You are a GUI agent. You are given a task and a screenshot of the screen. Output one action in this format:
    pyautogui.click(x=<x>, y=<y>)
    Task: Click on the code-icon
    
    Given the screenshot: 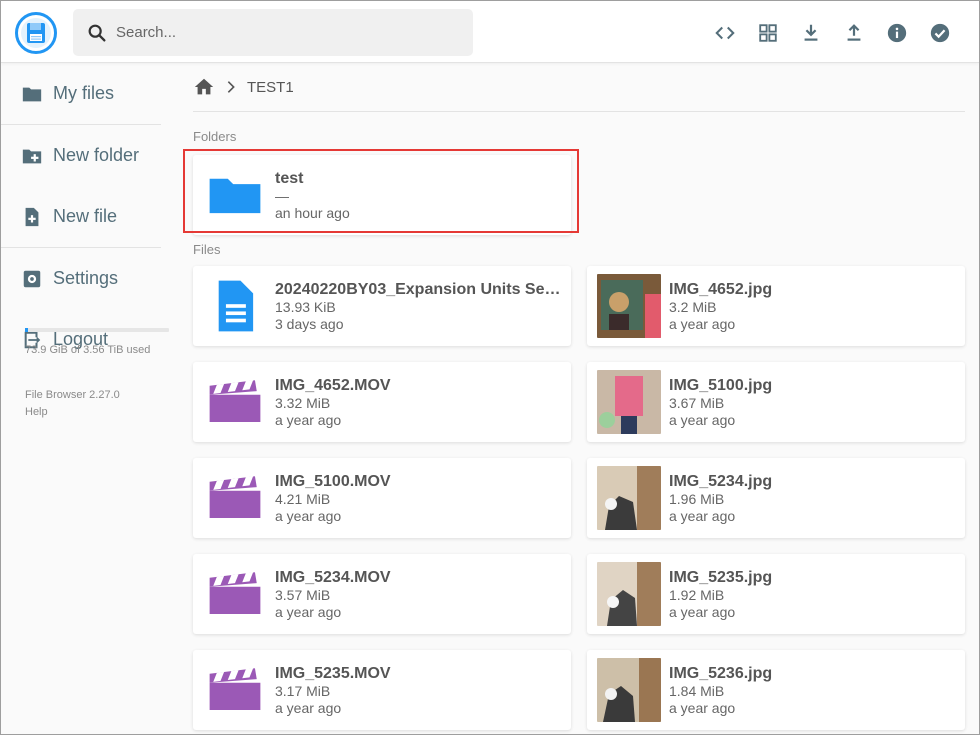 What is the action you would take?
    pyautogui.click(x=724, y=33)
    